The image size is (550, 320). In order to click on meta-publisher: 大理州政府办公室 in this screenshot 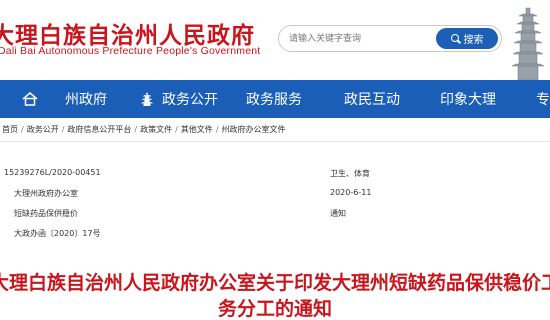, I will do `click(46, 193)`.